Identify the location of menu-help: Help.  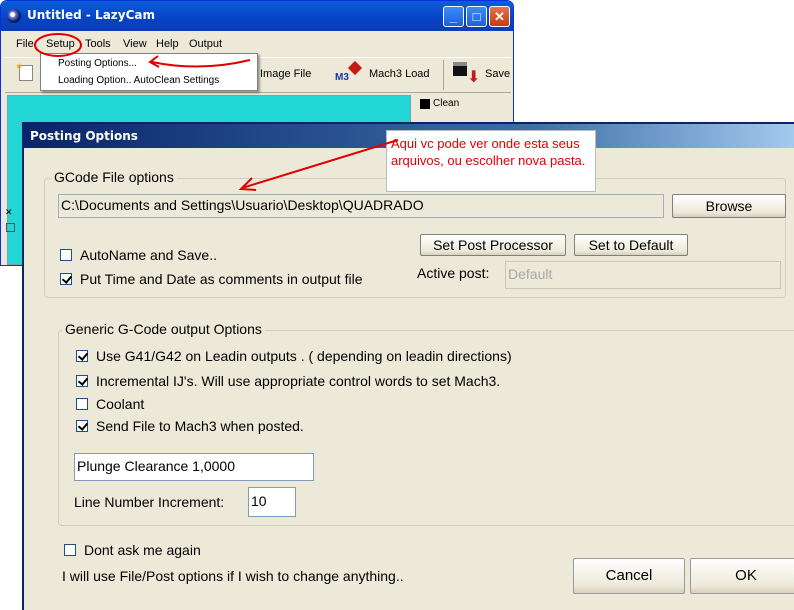
(167, 44).